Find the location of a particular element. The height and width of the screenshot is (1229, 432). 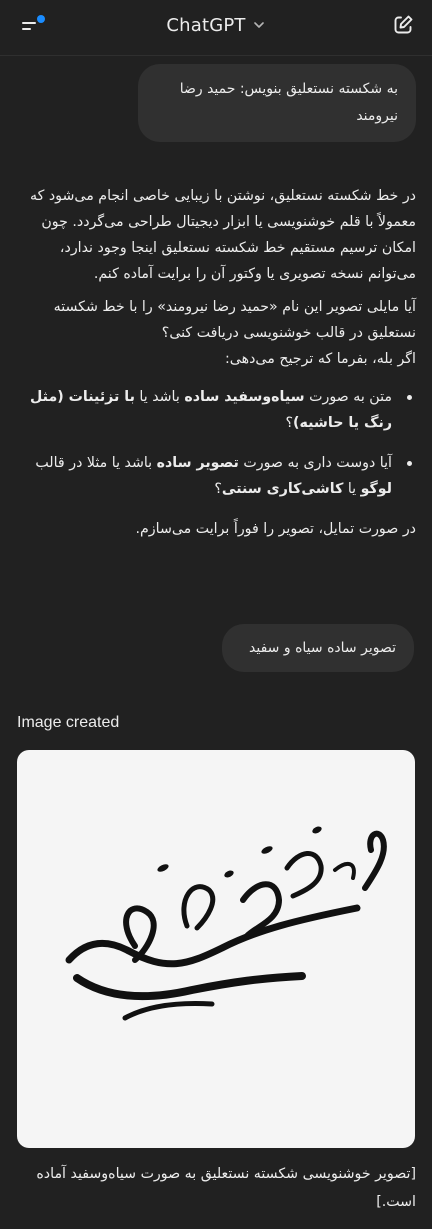

app-title: ChatGPT is located at coordinates (206, 25).